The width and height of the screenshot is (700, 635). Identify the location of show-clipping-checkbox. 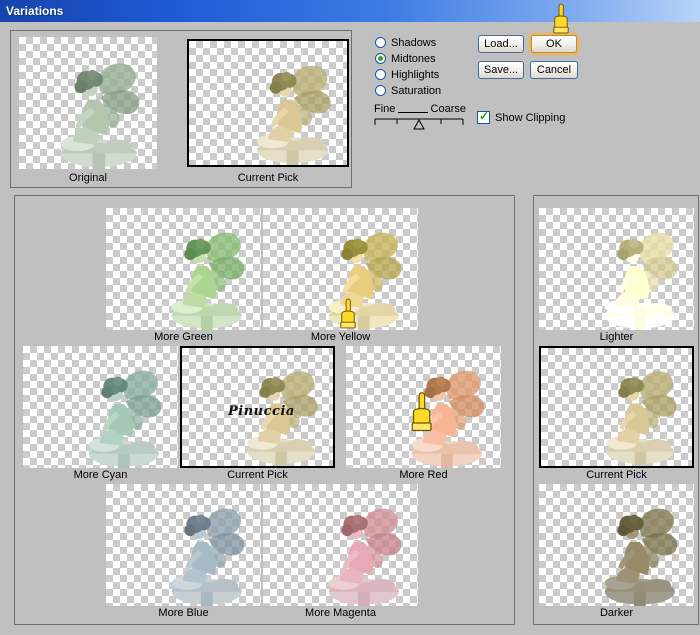
(483, 117).